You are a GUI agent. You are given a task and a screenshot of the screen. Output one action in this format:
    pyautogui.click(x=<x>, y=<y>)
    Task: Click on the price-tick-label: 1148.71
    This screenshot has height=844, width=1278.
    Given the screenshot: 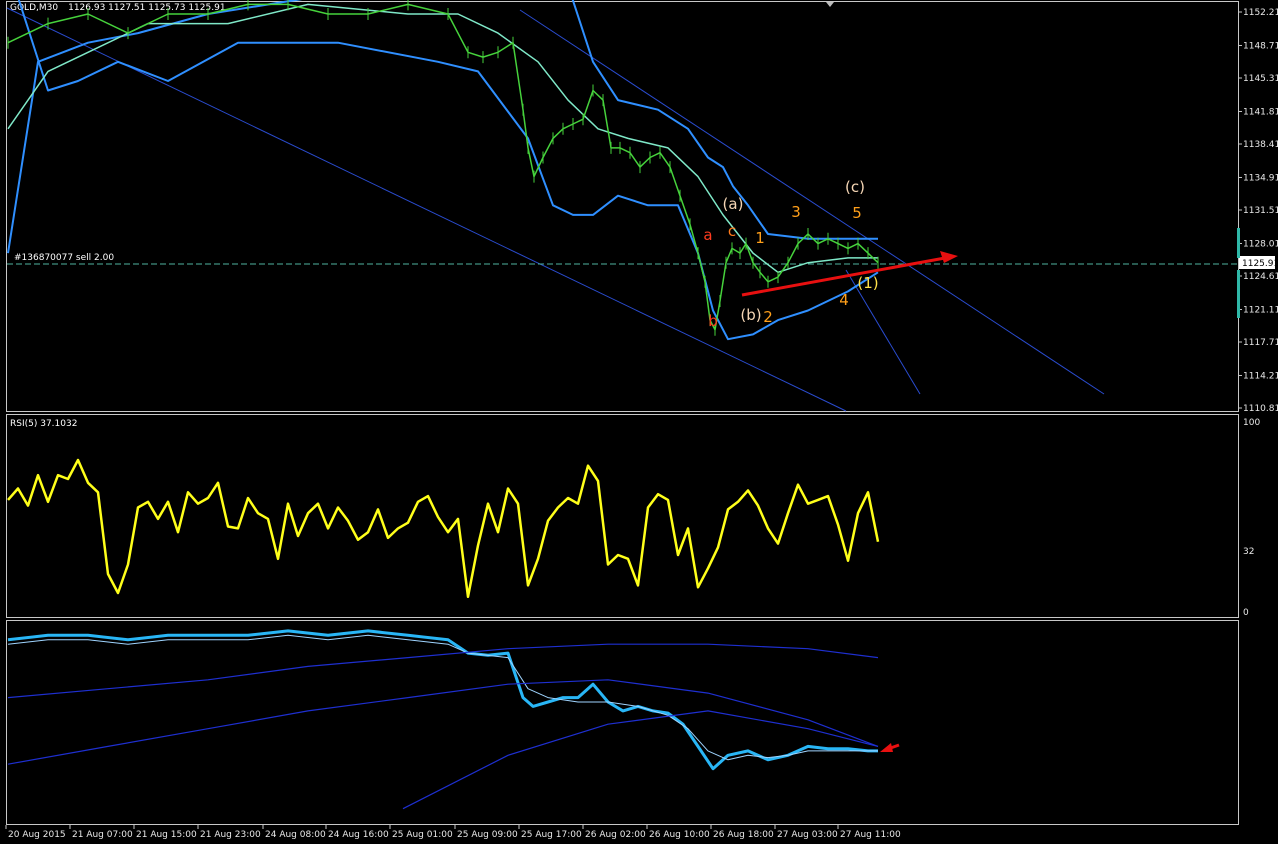 What is the action you would take?
    pyautogui.click(x=1260, y=47)
    